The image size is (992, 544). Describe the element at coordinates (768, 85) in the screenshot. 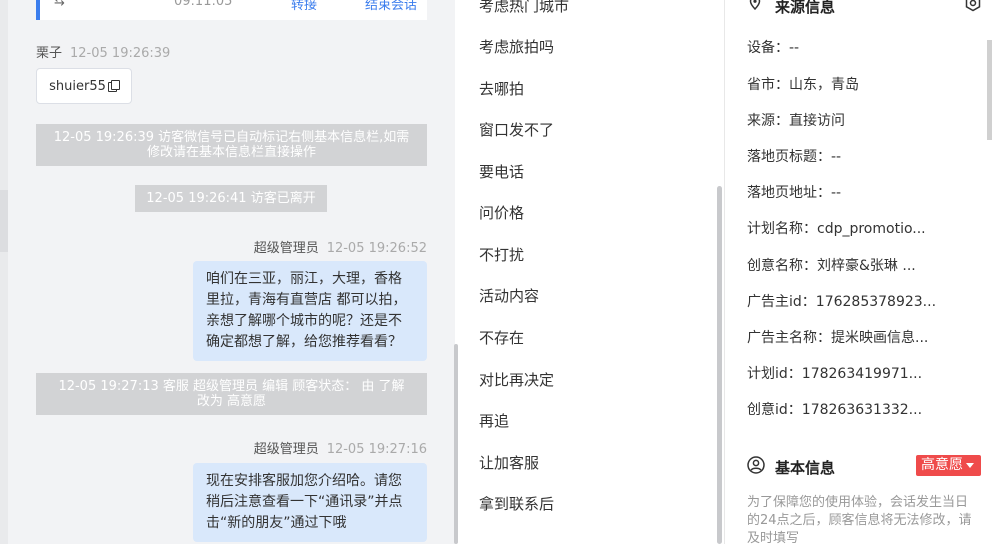

I see `field-label: 省市：` at that location.